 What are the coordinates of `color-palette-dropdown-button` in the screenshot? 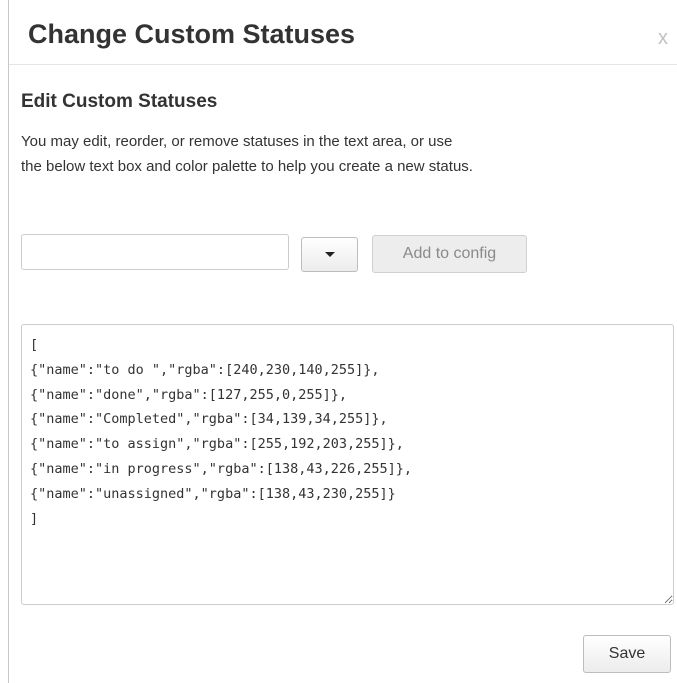 It's located at (329, 254).